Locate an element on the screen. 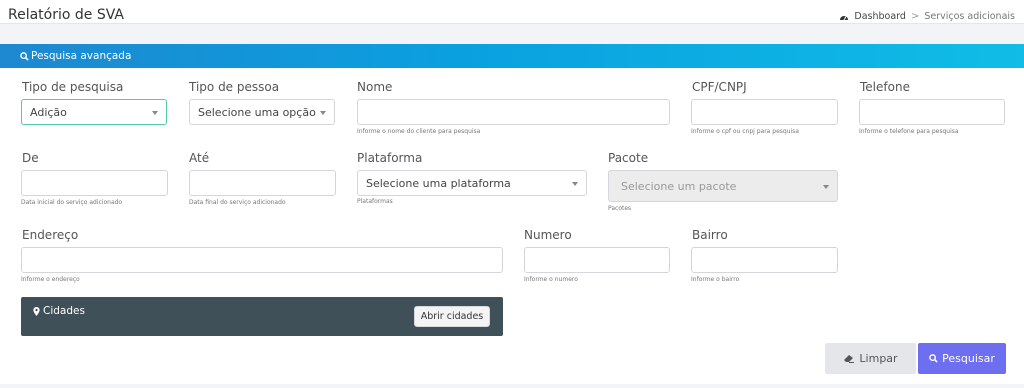 This screenshot has width=1024, height=388. pesquisar-button: Pesquisar is located at coordinates (962, 358).